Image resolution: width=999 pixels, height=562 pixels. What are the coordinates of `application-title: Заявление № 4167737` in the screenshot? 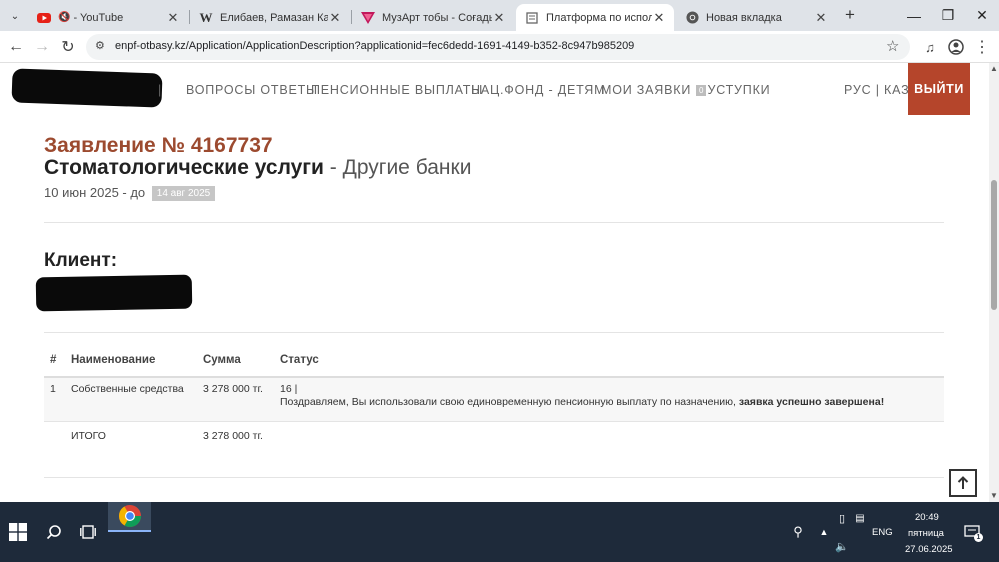 It's located at (158, 145).